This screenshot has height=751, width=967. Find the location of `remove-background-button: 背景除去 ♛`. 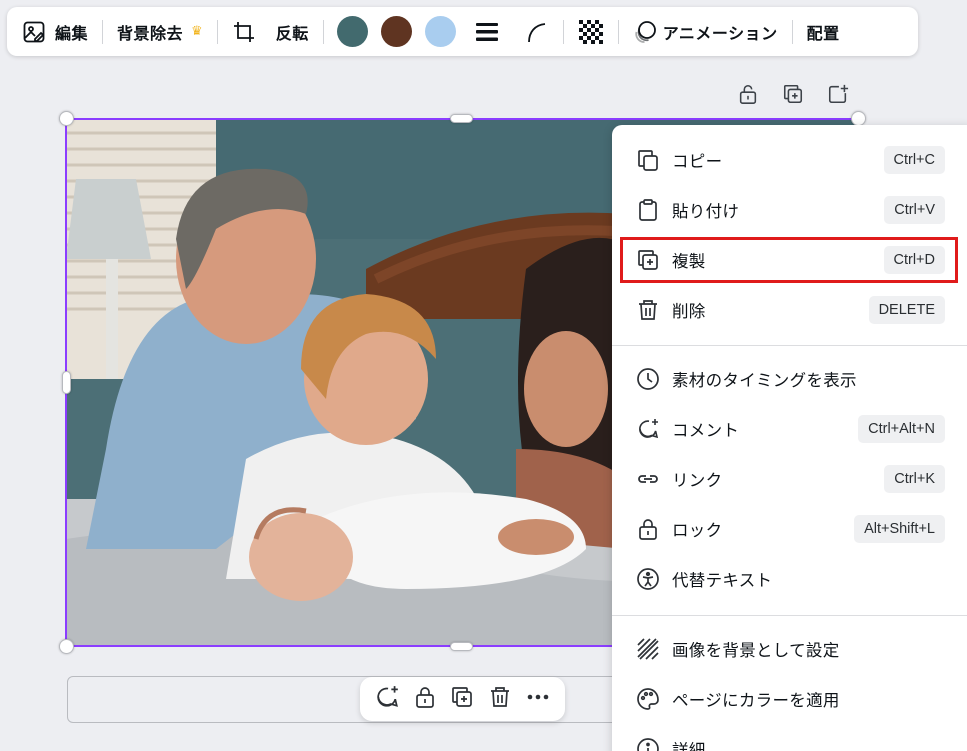

remove-background-button: 背景除去 ♛ is located at coordinates (160, 32).